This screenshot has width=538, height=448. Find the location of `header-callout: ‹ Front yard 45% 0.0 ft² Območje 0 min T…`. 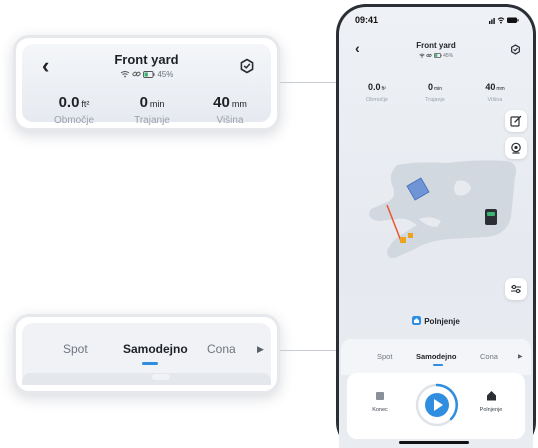

header-callout: ‹ Front yard 45% 0.0 ft² Območje 0 min T… is located at coordinates (146, 83).